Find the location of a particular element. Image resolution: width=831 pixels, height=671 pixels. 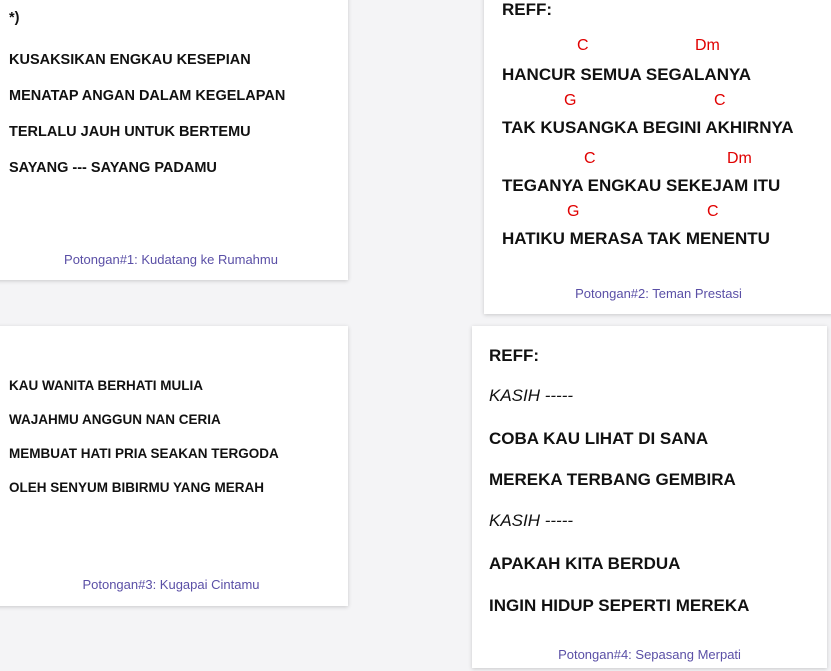

card-caption: Potongan#4: Sepasang Merpati is located at coordinates (649, 654).